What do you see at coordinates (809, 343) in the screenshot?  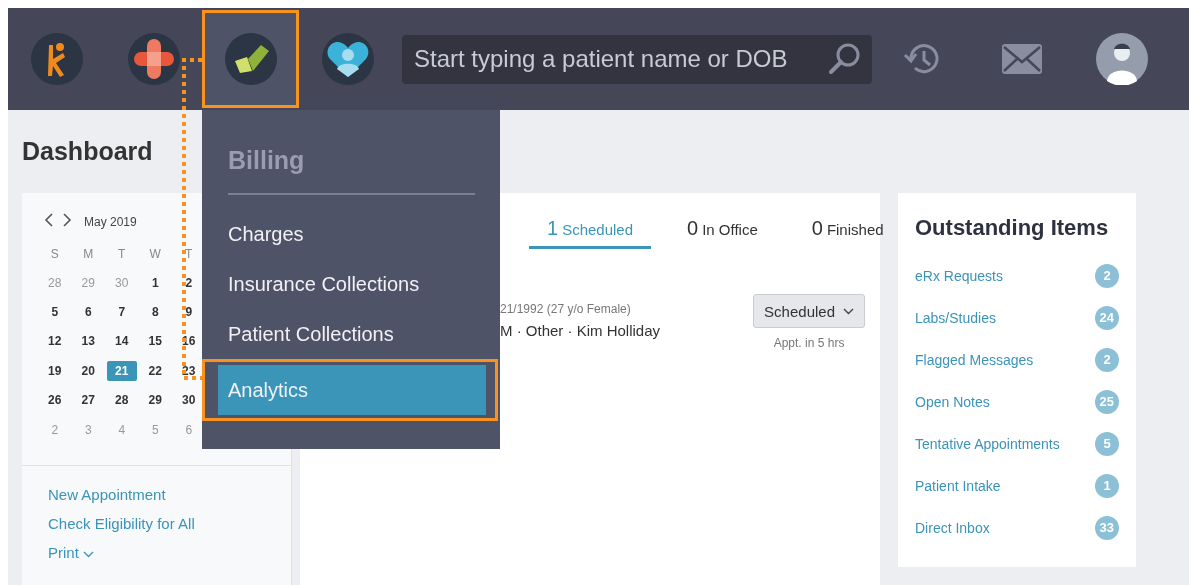 I see `appointment-time: Appt. in 5 hrs` at bounding box center [809, 343].